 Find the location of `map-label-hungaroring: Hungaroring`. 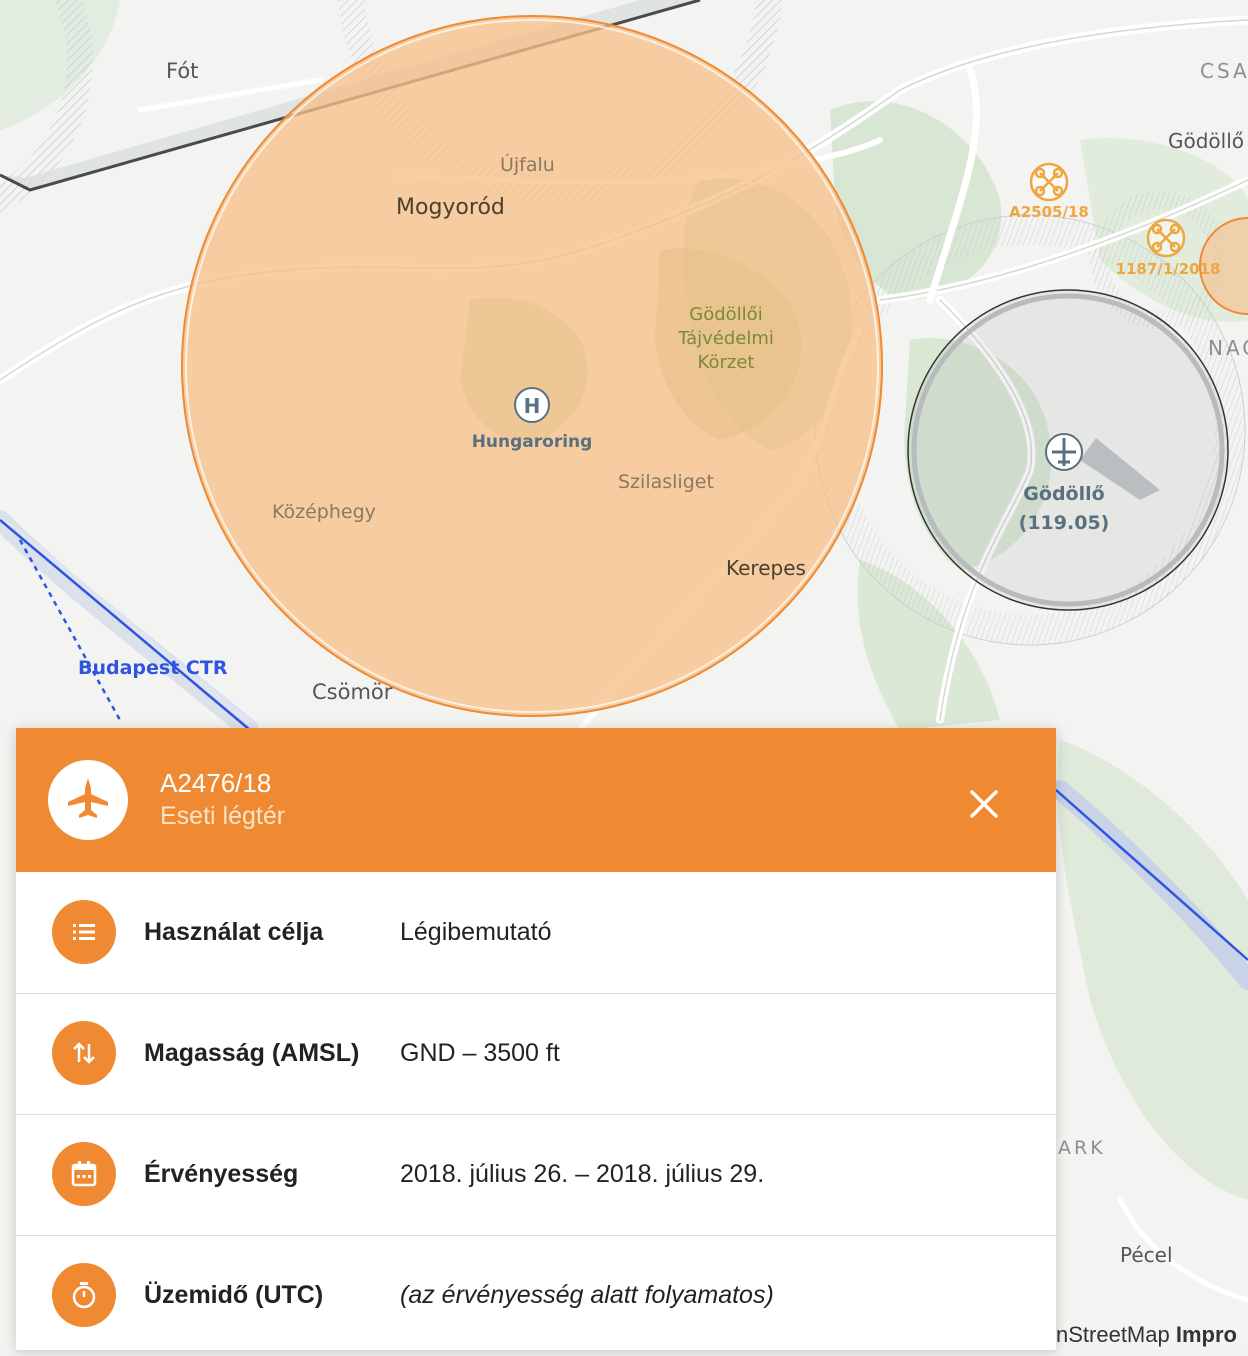

map-label-hungaroring: Hungaroring is located at coordinates (532, 442).